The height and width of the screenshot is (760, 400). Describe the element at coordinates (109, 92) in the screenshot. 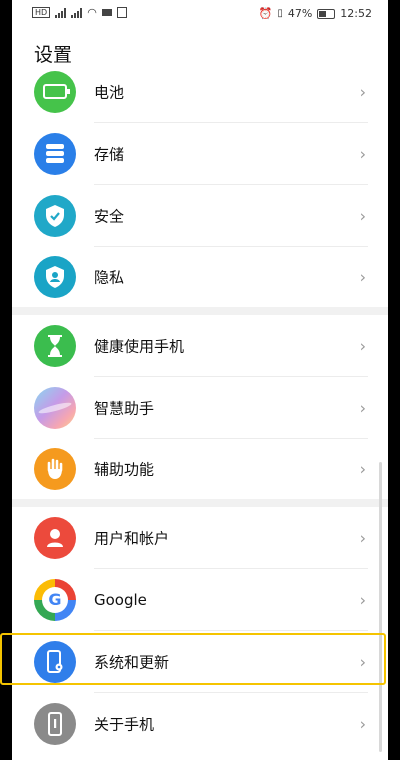

I see `settings-item-label: 电池` at that location.